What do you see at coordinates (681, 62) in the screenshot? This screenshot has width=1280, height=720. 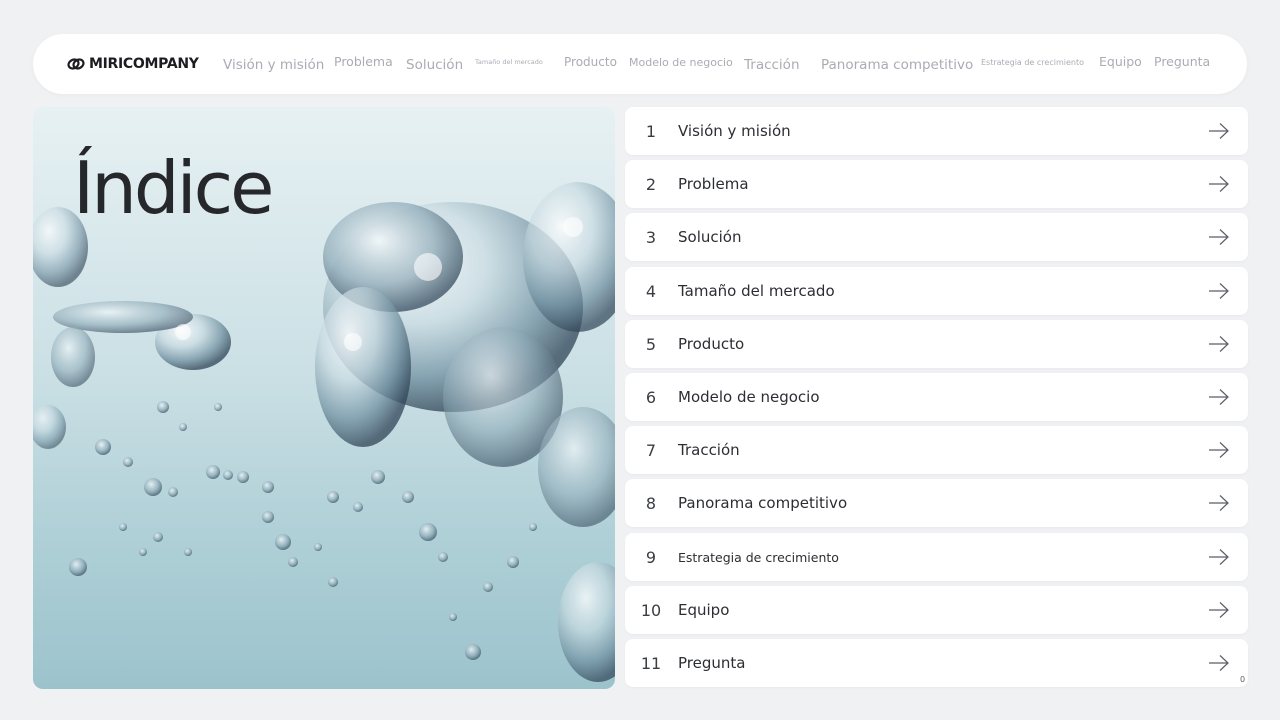 I see `nav-item-modelo: Modelo de negocio` at bounding box center [681, 62].